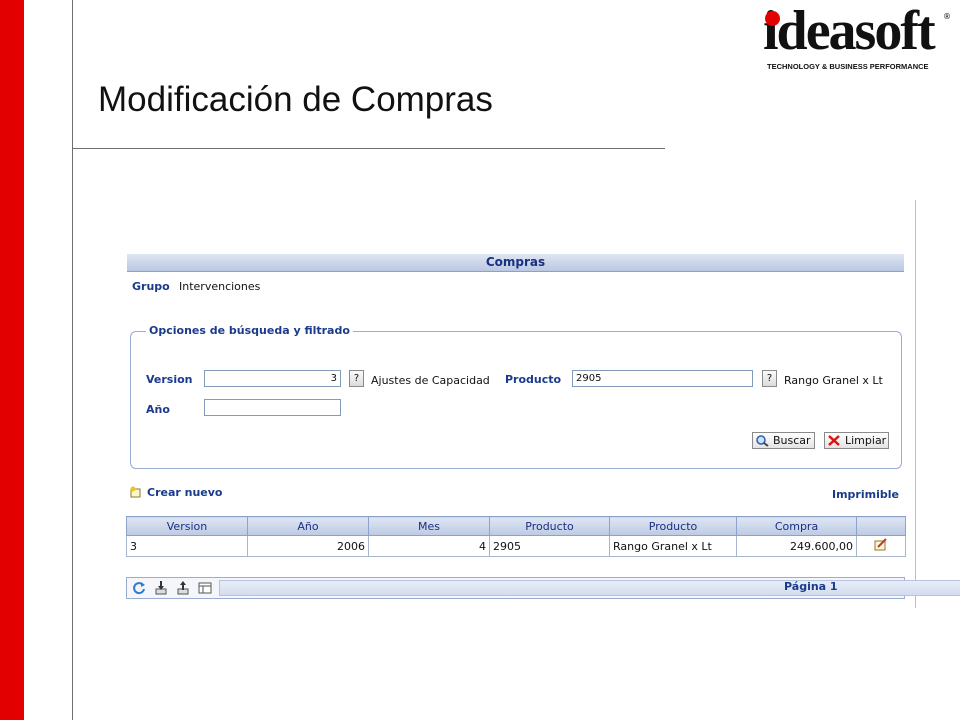 This screenshot has height=720, width=960. Describe the element at coordinates (865, 494) in the screenshot. I see `imprimible-link: Imprimible` at that location.